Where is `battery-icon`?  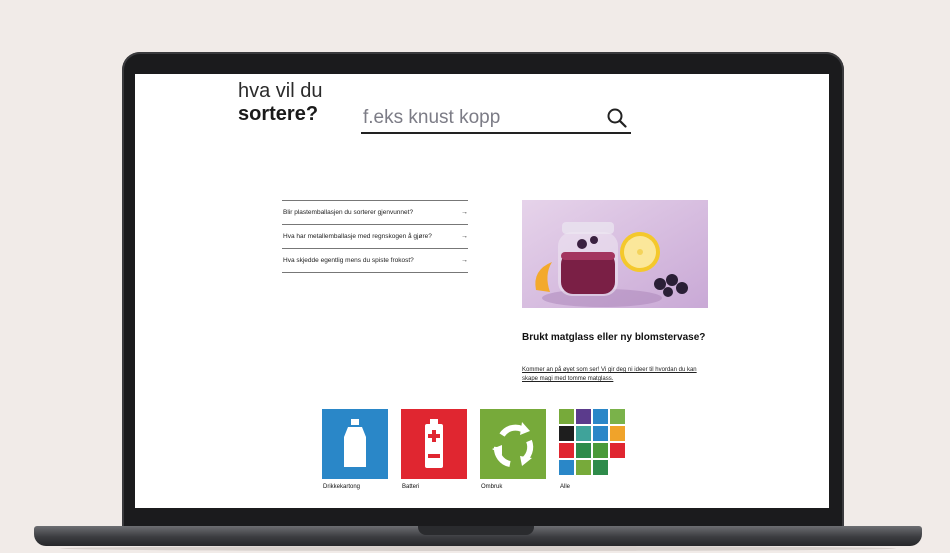 battery-icon is located at coordinates (434, 444).